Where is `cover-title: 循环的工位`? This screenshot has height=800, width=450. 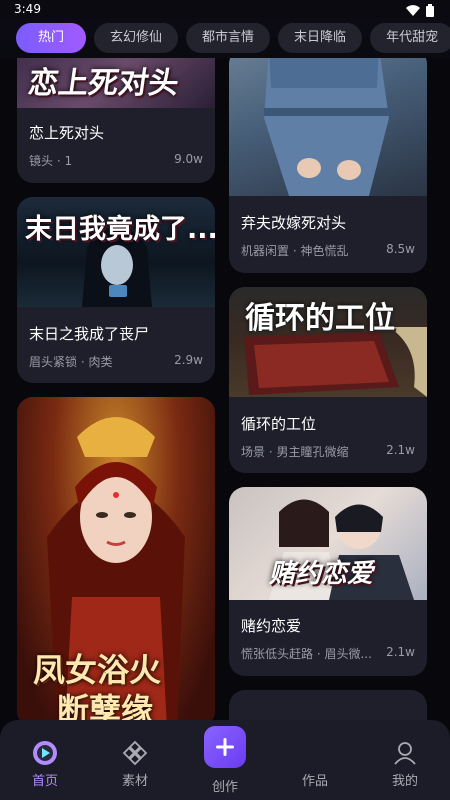 cover-title: 循环的工位 is located at coordinates (320, 318).